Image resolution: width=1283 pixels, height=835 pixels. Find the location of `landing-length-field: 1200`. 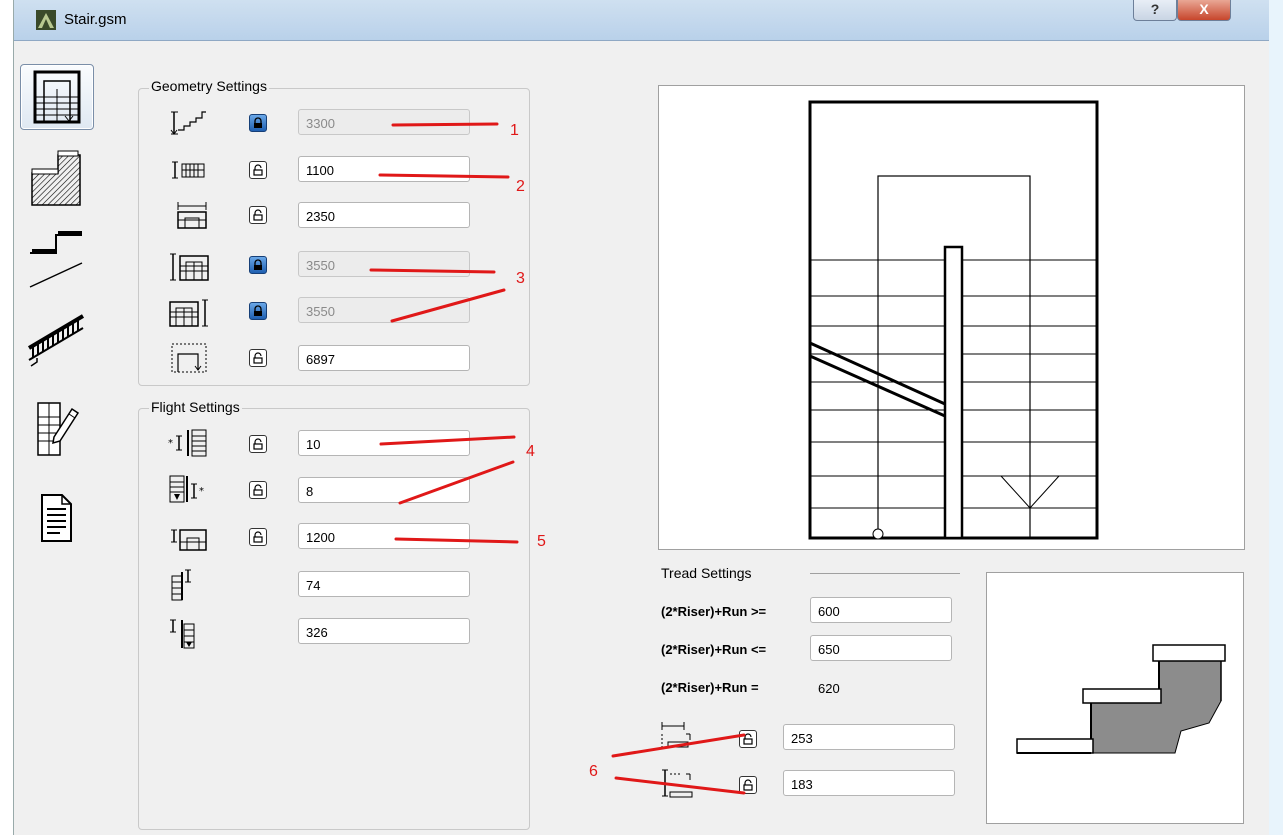

landing-length-field: 1200 is located at coordinates (384, 536).